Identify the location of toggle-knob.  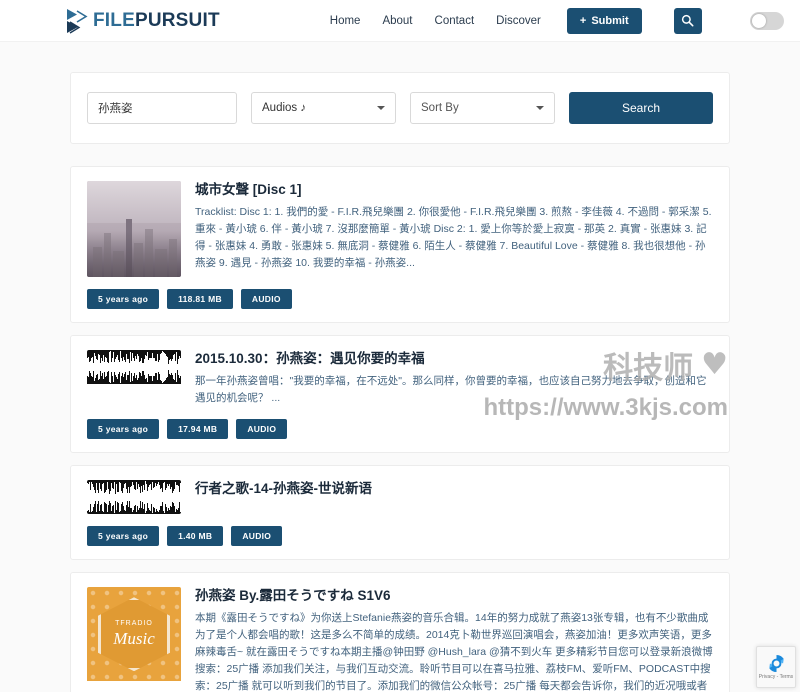
(758, 20).